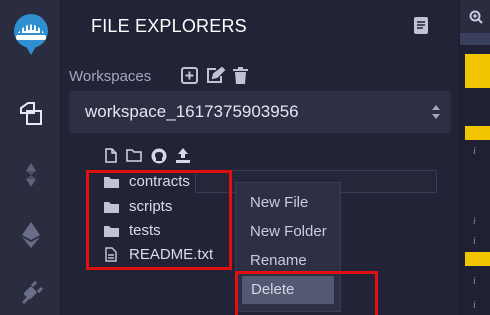  What do you see at coordinates (436, 114) in the screenshot?
I see `select-caret-icon` at bounding box center [436, 114].